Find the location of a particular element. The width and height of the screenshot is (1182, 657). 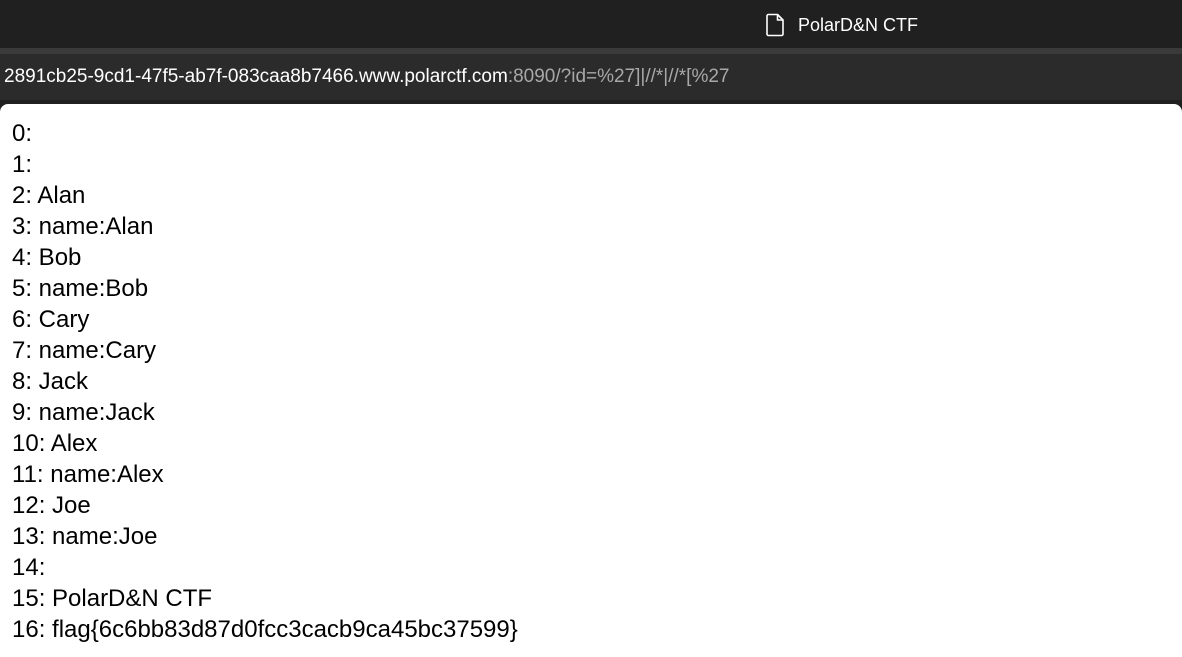

output-line: 10: Alex is located at coordinates (55, 443).